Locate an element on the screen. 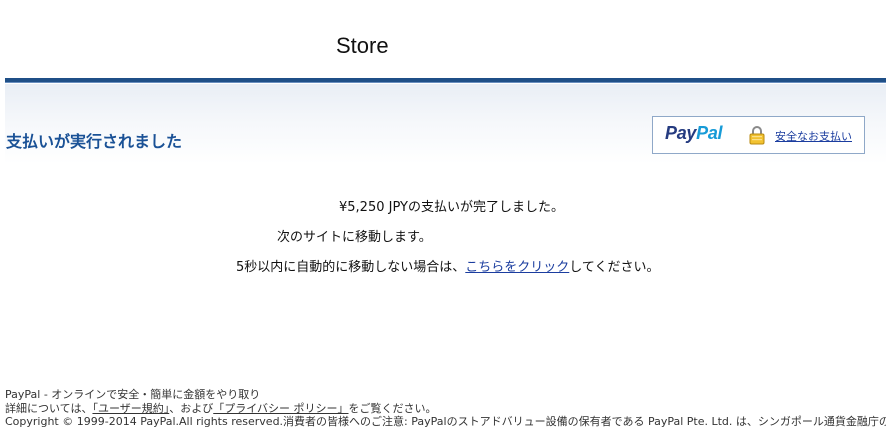  page-title: 支払いが実行されました is located at coordinates (94, 141).